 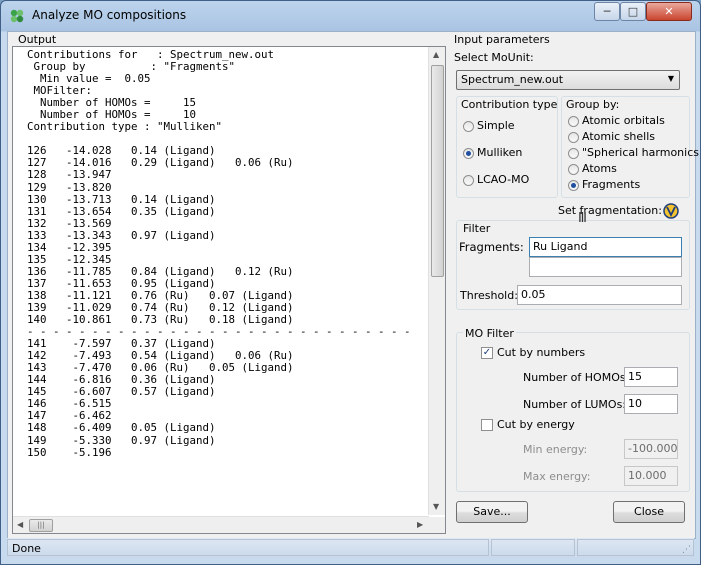 What do you see at coordinates (20, 524) in the screenshot?
I see `scroll-left-icon: ◀` at bounding box center [20, 524].